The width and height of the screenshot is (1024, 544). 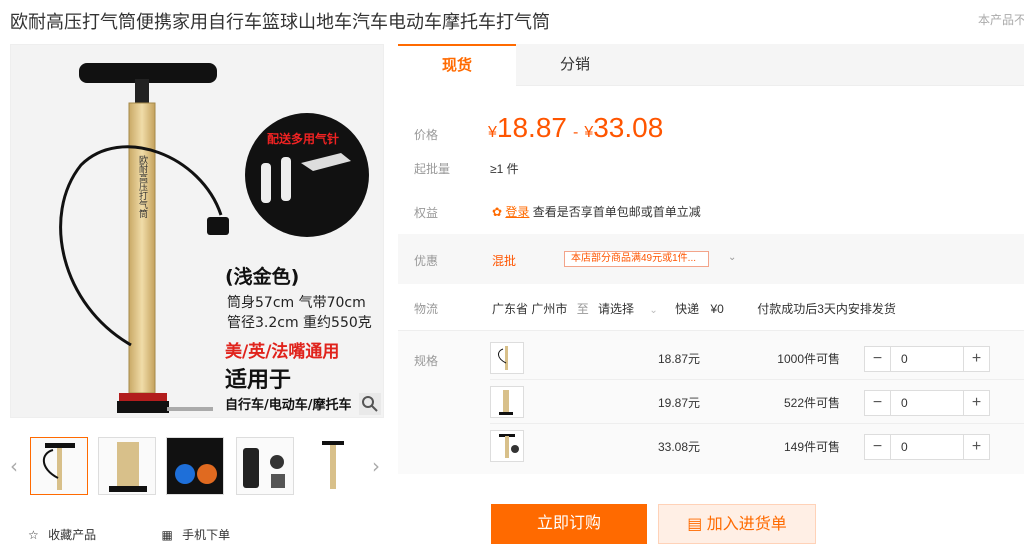 What do you see at coordinates (33, 535) in the screenshot?
I see `star-icon: ☆` at bounding box center [33, 535].